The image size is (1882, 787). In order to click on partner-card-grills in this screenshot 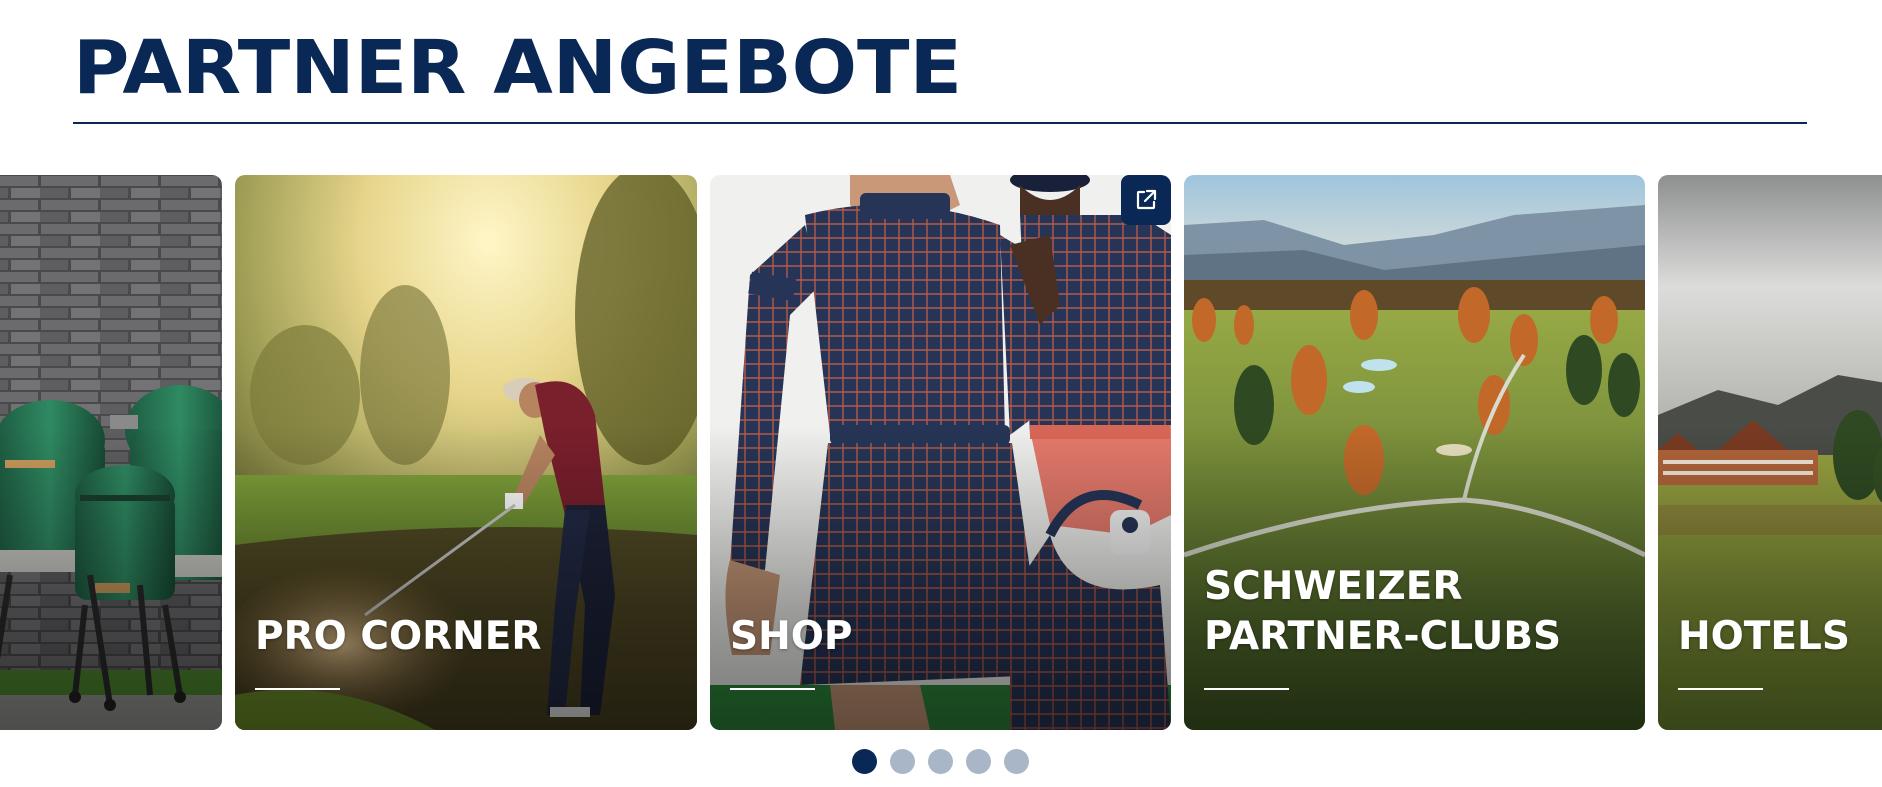, I will do `click(111, 452)`.